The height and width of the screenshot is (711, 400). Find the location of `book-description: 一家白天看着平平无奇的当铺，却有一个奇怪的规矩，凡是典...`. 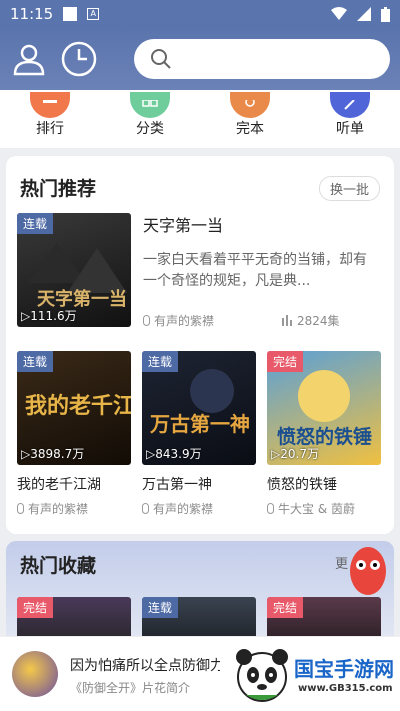

book-description: 一家白天看着平平无奇的当铺，却有一个奇怪的规矩，凡是典... is located at coordinates (255, 270).